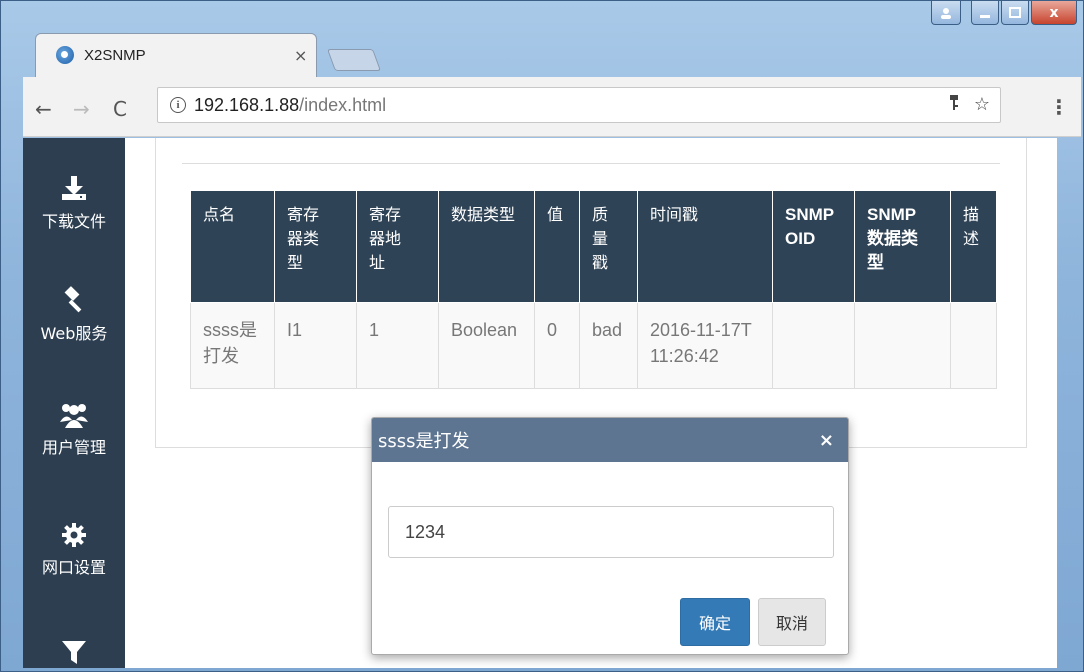 The image size is (1084, 672). I want to click on users-icon, so click(74, 414).